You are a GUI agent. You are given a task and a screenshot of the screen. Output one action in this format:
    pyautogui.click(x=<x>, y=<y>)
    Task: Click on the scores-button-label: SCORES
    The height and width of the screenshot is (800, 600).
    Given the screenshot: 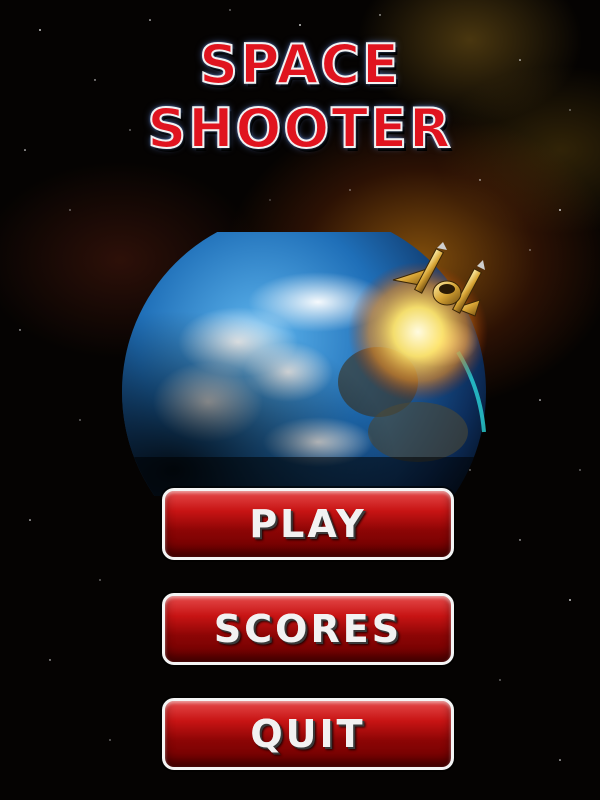 What is the action you would take?
    pyautogui.click(x=308, y=629)
    